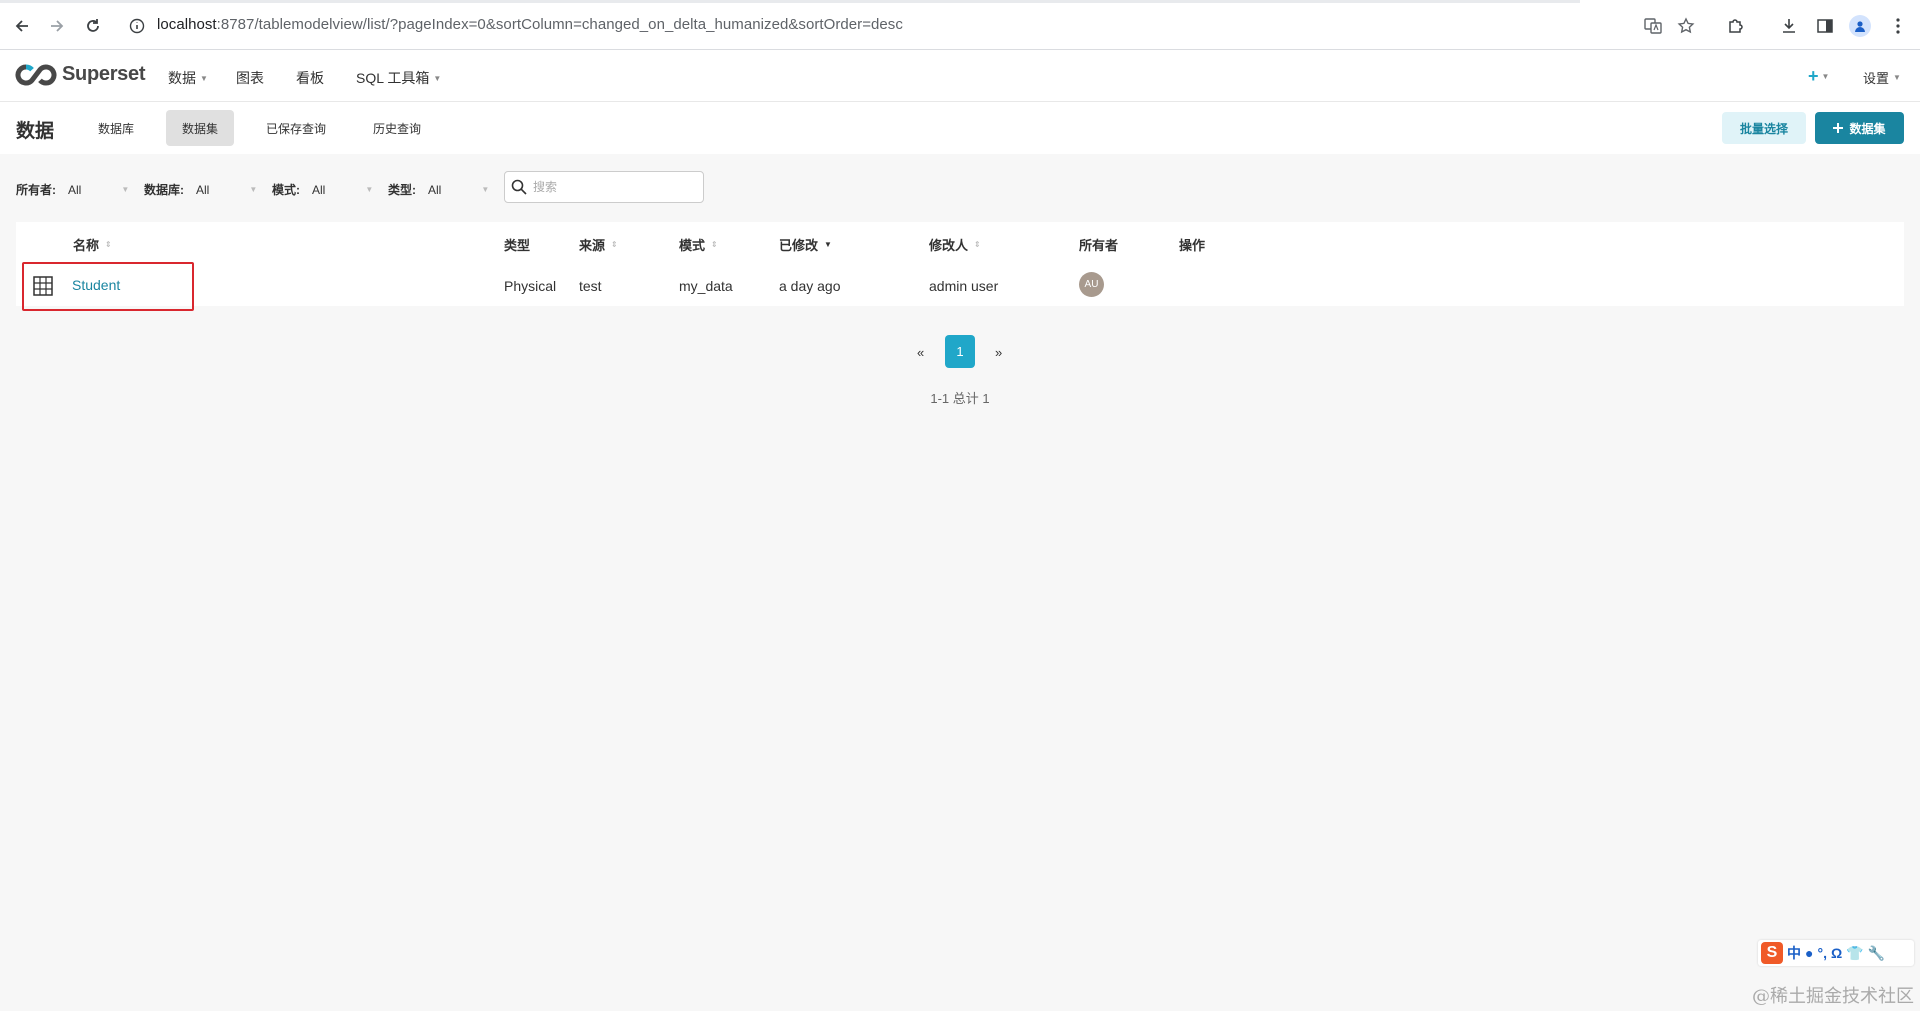 This screenshot has height=1011, width=1920. I want to click on side-panel-icon, so click(1825, 26).